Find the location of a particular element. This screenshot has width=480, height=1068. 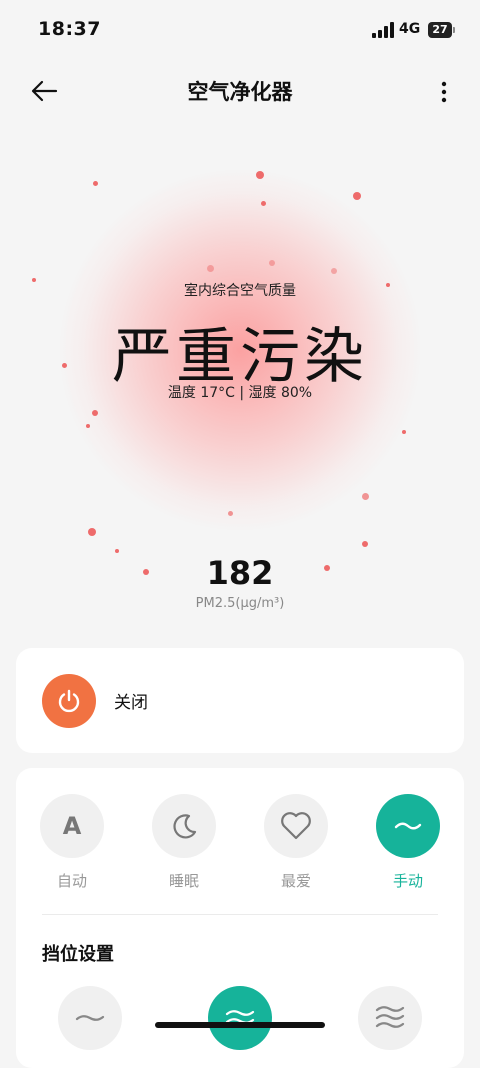

gear-mid-button is located at coordinates (240, 1018).